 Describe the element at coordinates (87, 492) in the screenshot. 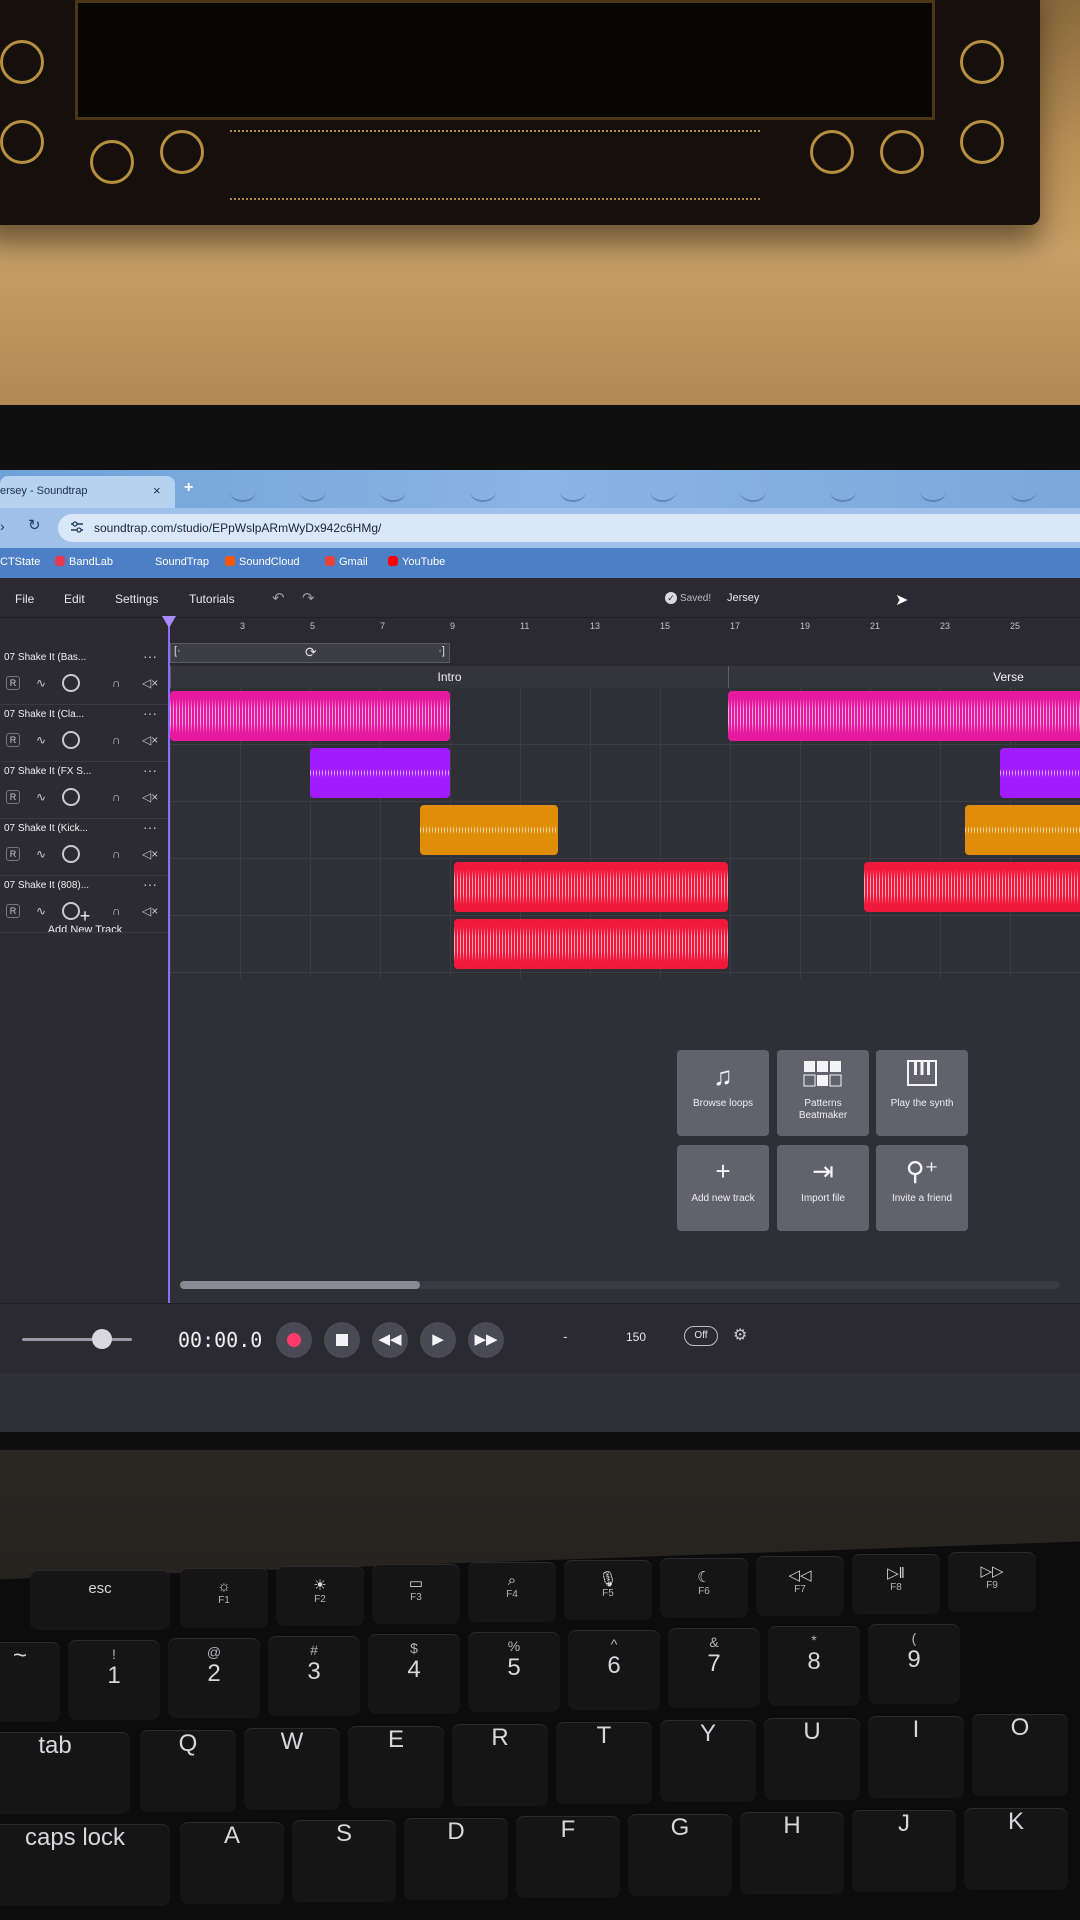

I see `browser-tab: ersey - Soundtrap ×` at that location.